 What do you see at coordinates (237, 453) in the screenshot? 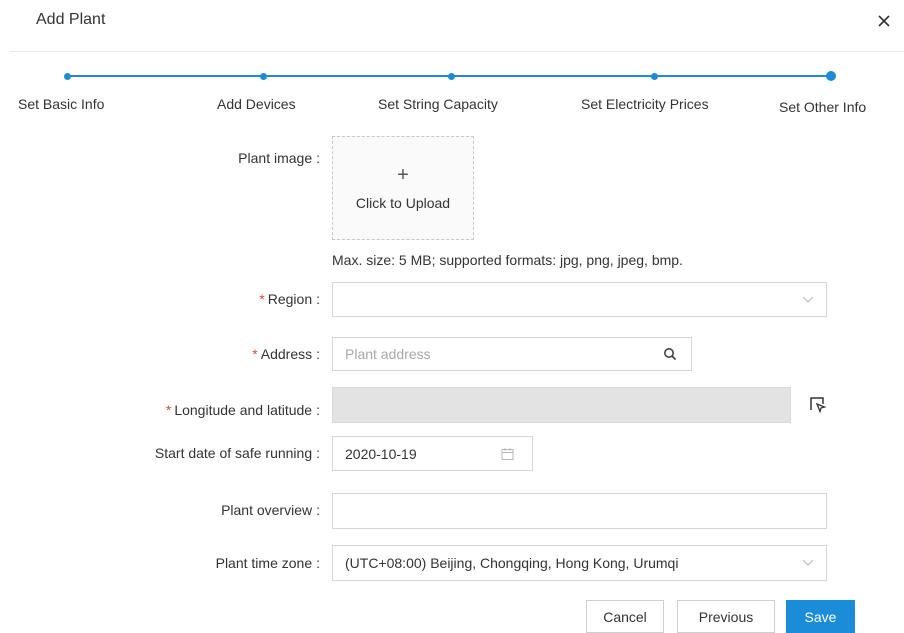
I see `start-date-label: Start date of safe running:` at bounding box center [237, 453].